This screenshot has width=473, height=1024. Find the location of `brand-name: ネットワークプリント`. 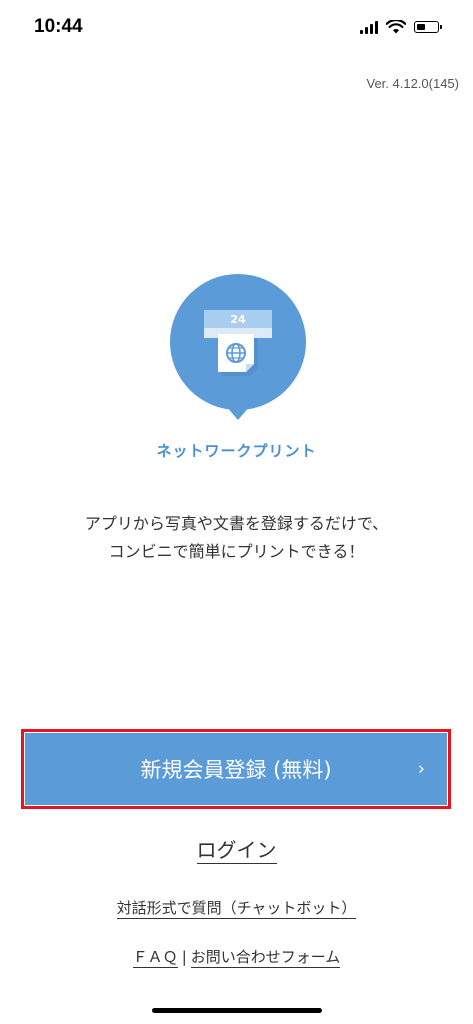

brand-name: ネットワークプリント is located at coordinates (236, 451).